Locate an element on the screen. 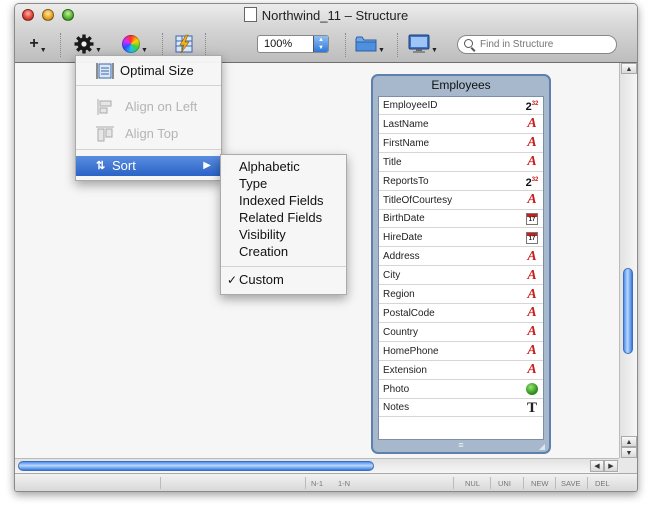  edit-relationship-button is located at coordinates (184, 44).